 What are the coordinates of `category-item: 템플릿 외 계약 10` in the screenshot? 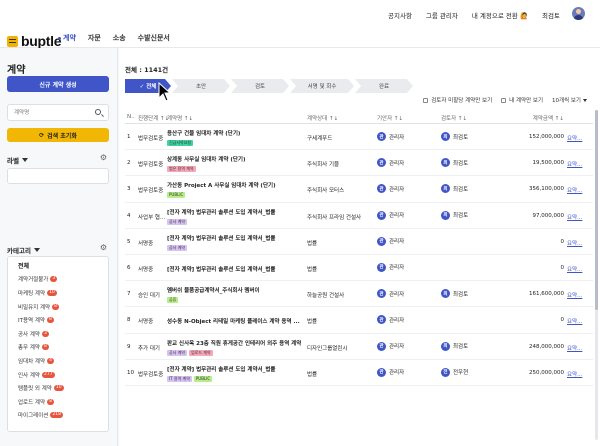 It's located at (58, 388).